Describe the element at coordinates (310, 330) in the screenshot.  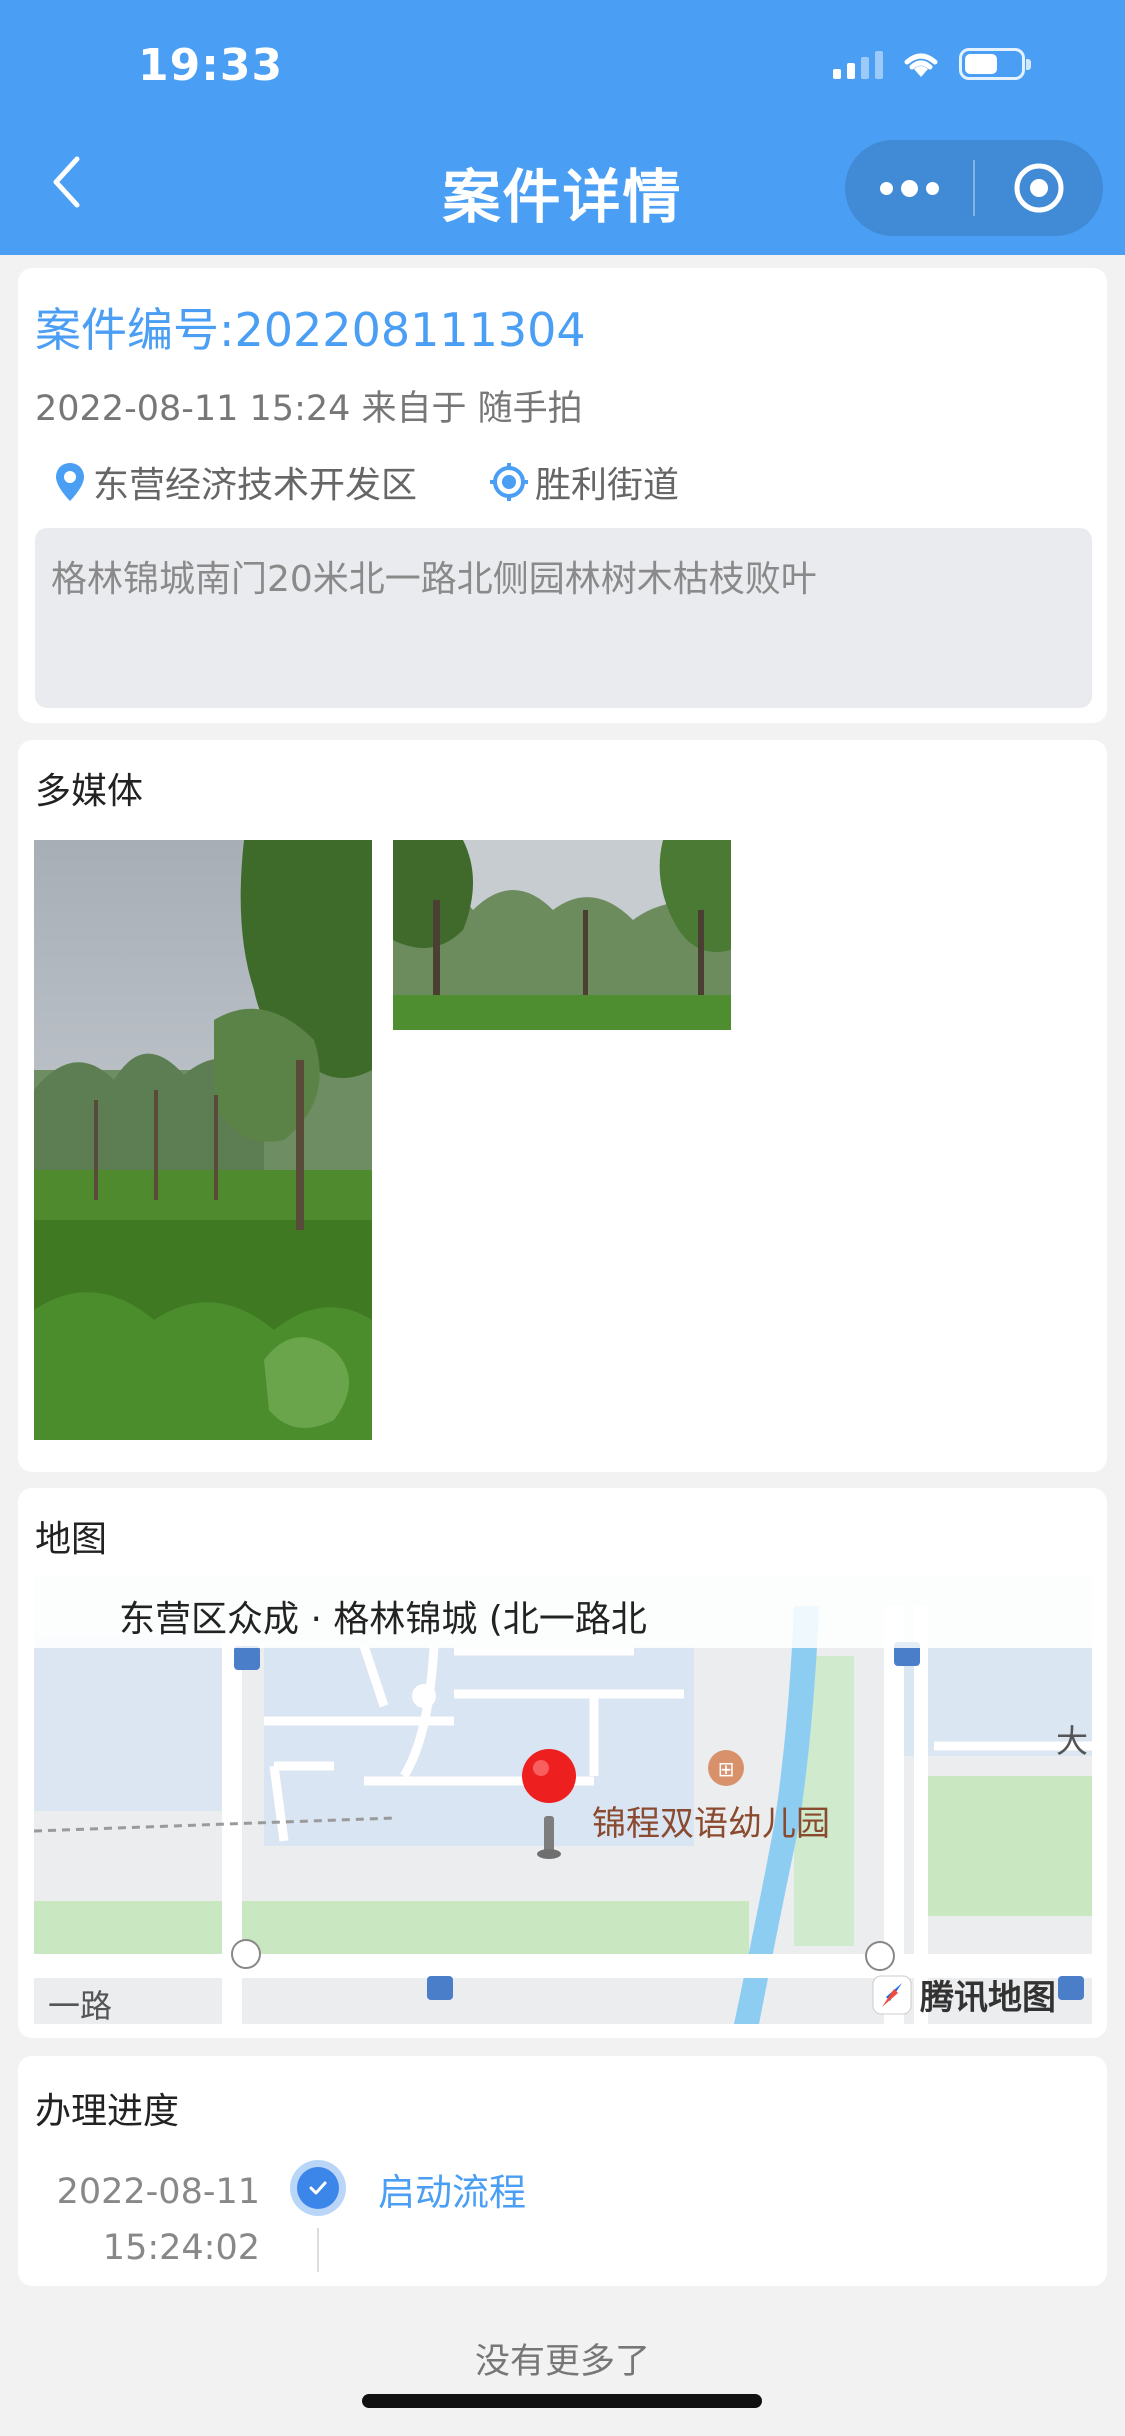
I see `case-number: 案件编号:202208111304` at that location.